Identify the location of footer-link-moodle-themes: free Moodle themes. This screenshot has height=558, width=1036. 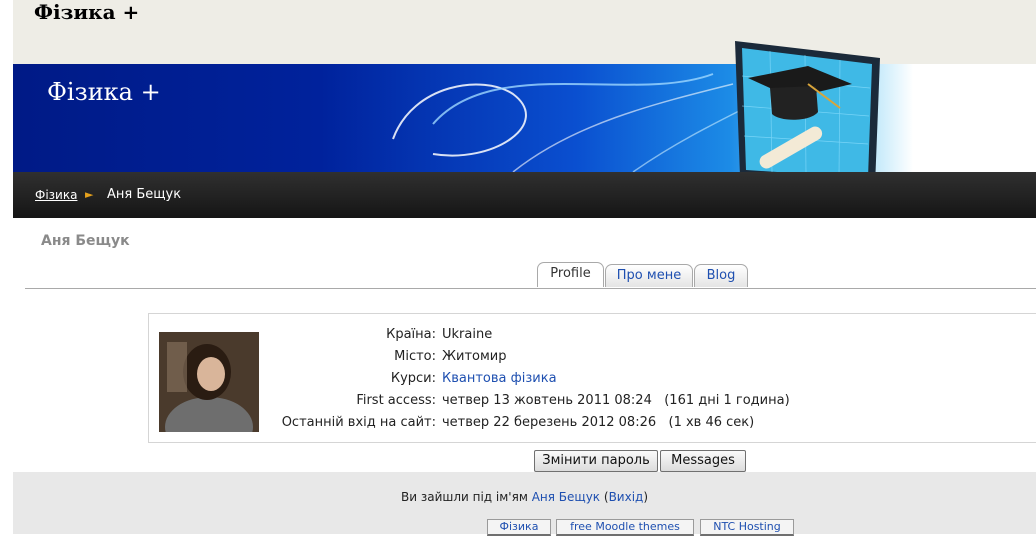
(625, 527).